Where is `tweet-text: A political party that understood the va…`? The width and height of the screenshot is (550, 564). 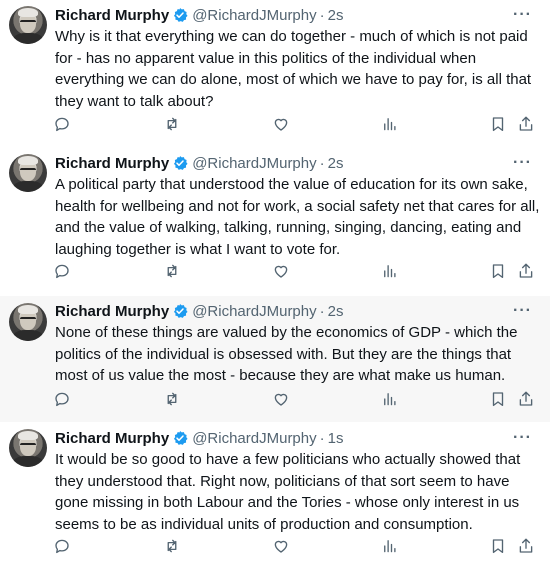
tweet-text: A political party that understood the va… is located at coordinates (297, 217).